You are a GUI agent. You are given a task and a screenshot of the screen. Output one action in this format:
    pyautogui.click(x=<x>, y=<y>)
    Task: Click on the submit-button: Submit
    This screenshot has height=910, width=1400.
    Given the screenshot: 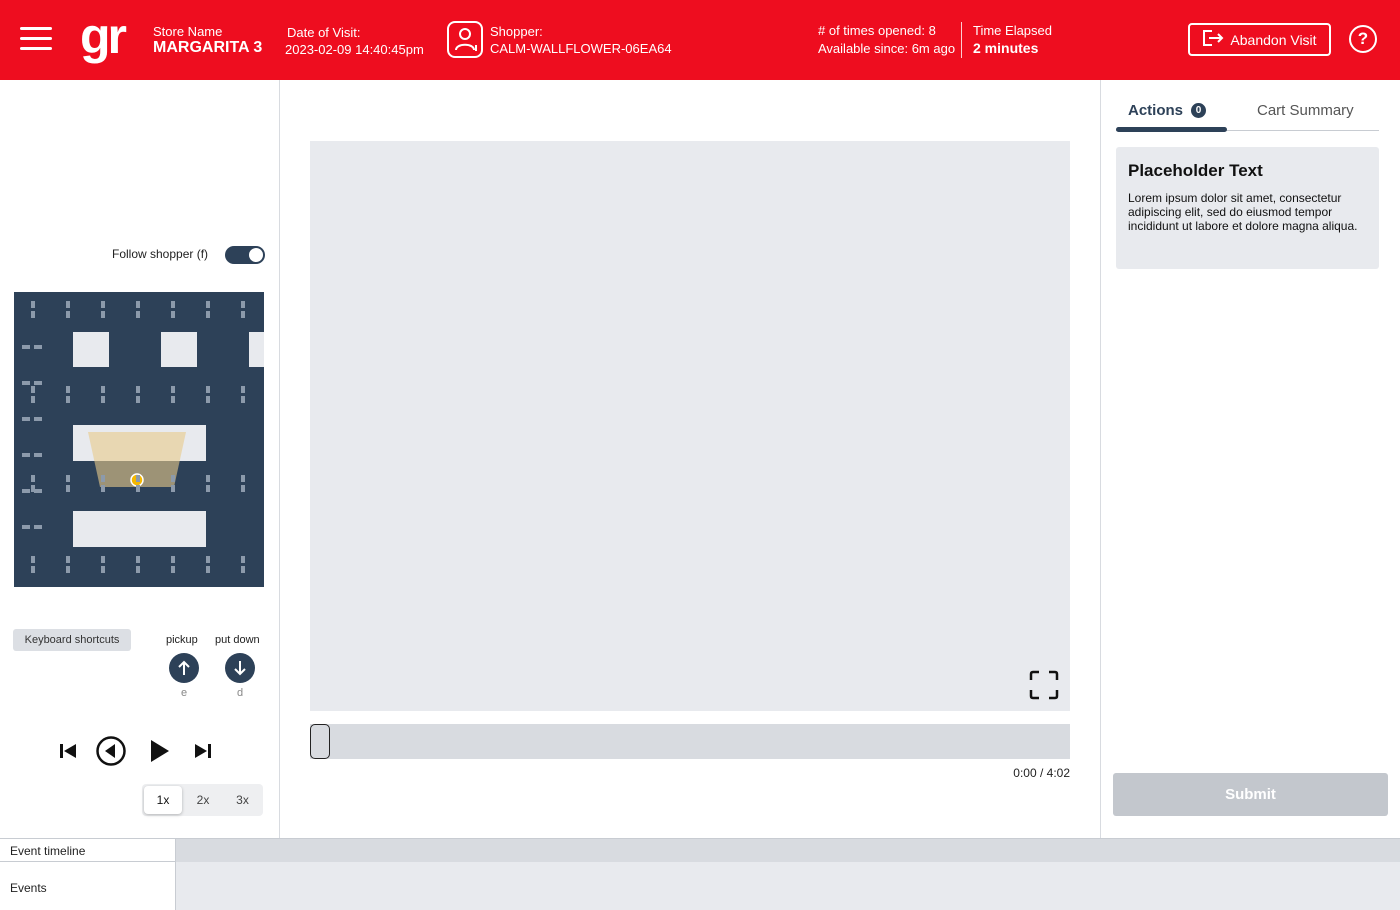 What is the action you would take?
    pyautogui.click(x=1250, y=794)
    